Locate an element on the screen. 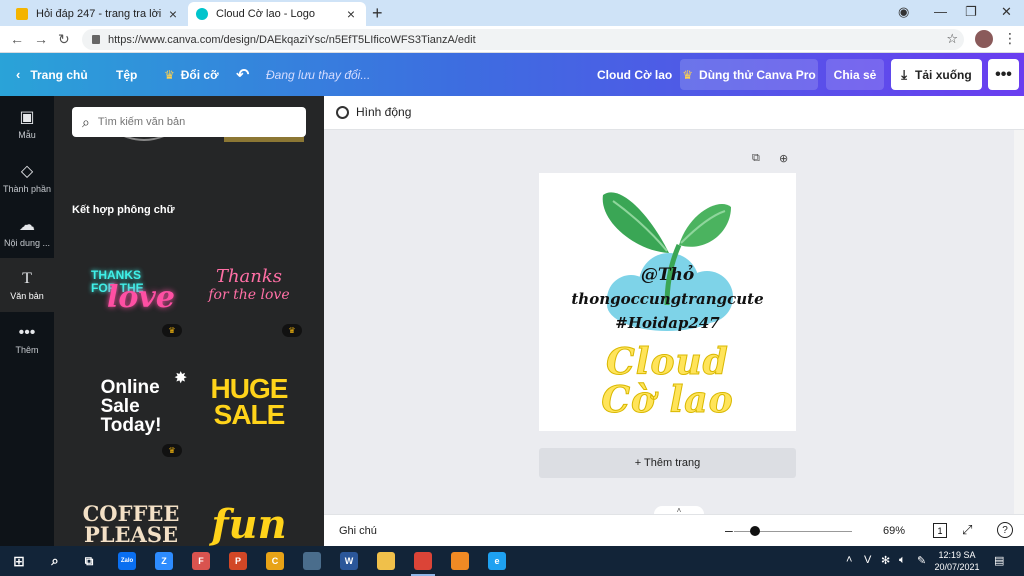 Image resolution: width=1024 pixels, height=576 pixels. search-input is located at coordinates (187, 122).